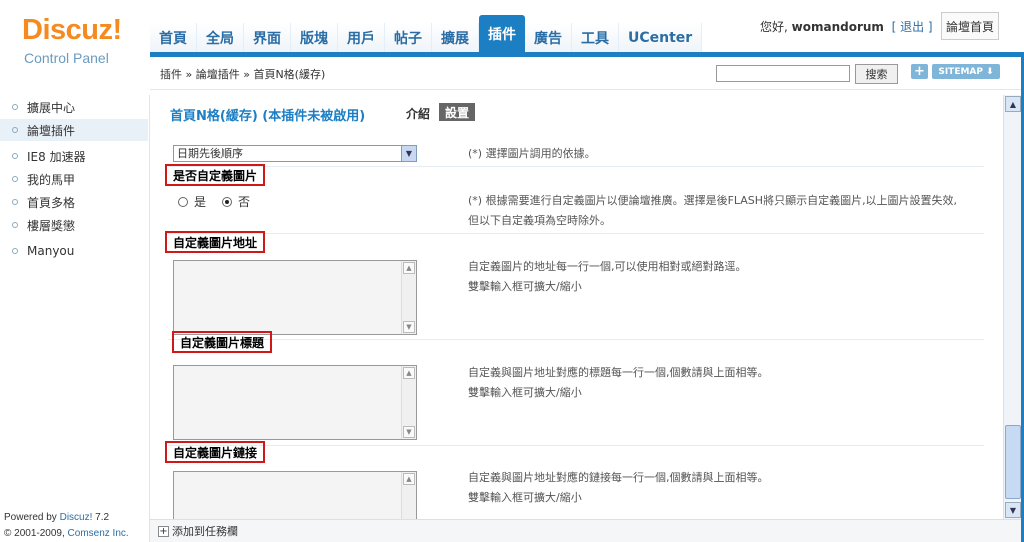  I want to click on plus-icon: +, so click(163, 531).